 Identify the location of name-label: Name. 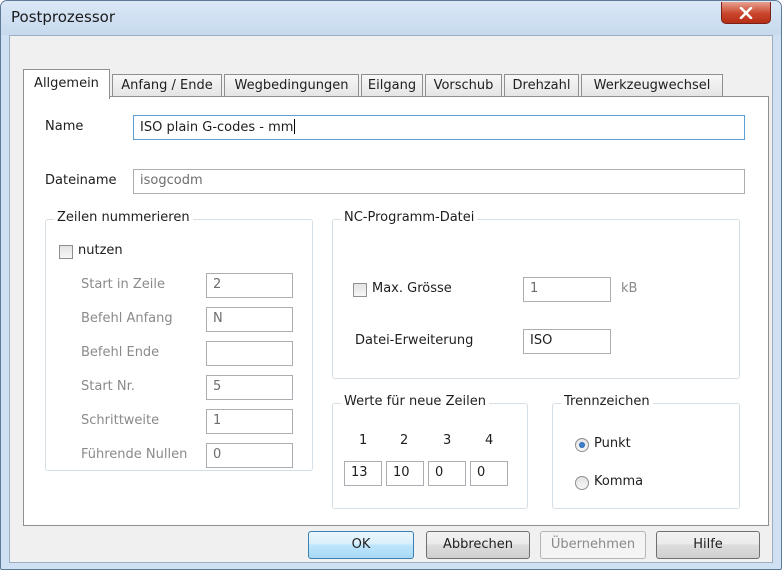
(64, 126).